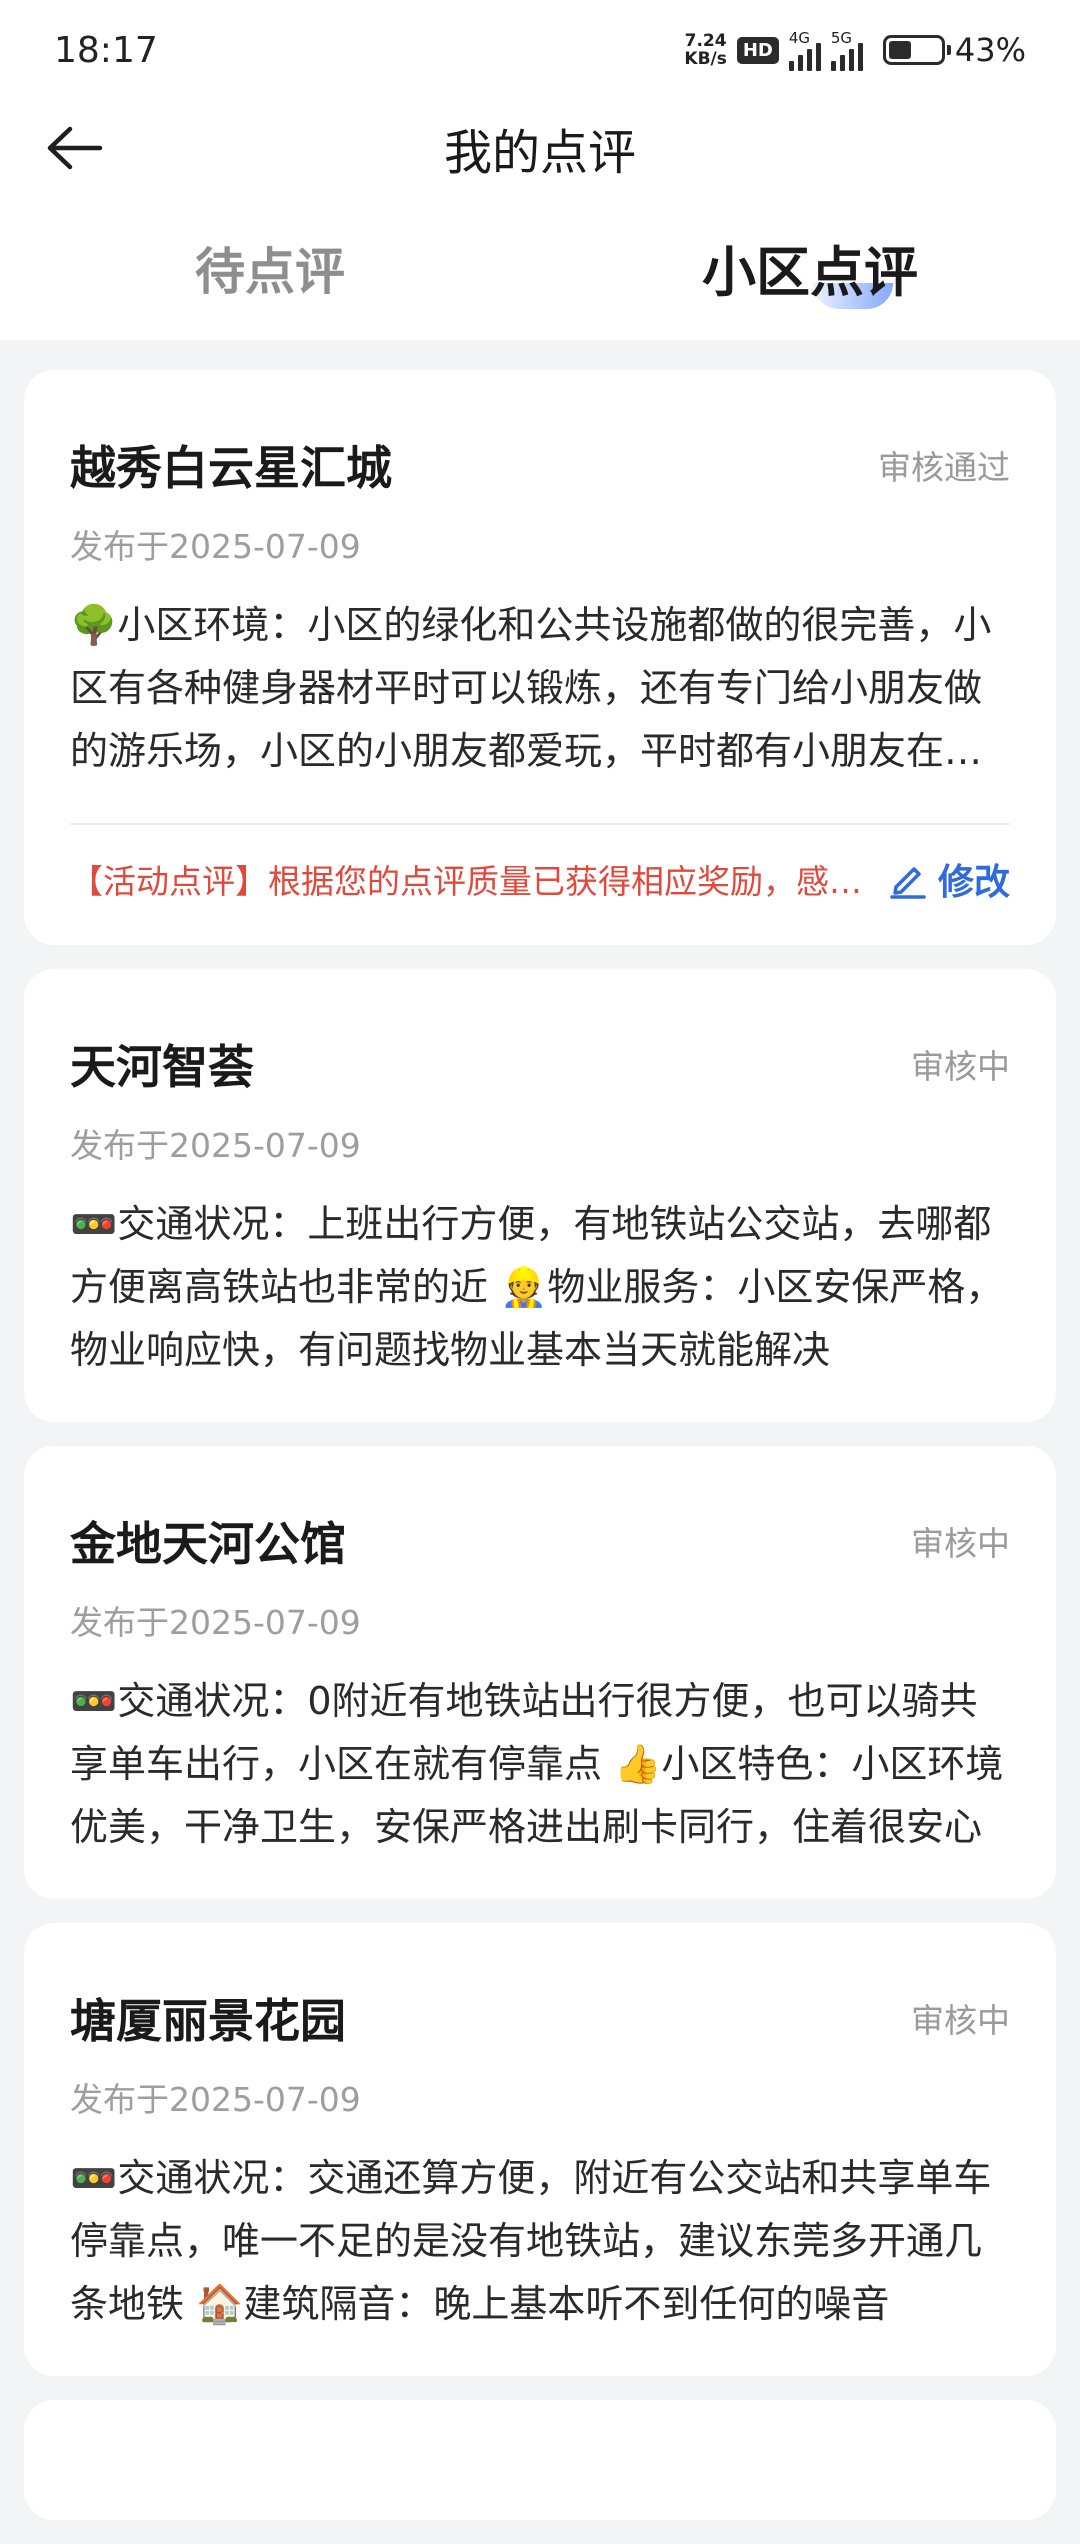 This screenshot has height=2544, width=1080. Describe the element at coordinates (162, 1067) in the screenshot. I see `community-name: 天河智荟` at that location.